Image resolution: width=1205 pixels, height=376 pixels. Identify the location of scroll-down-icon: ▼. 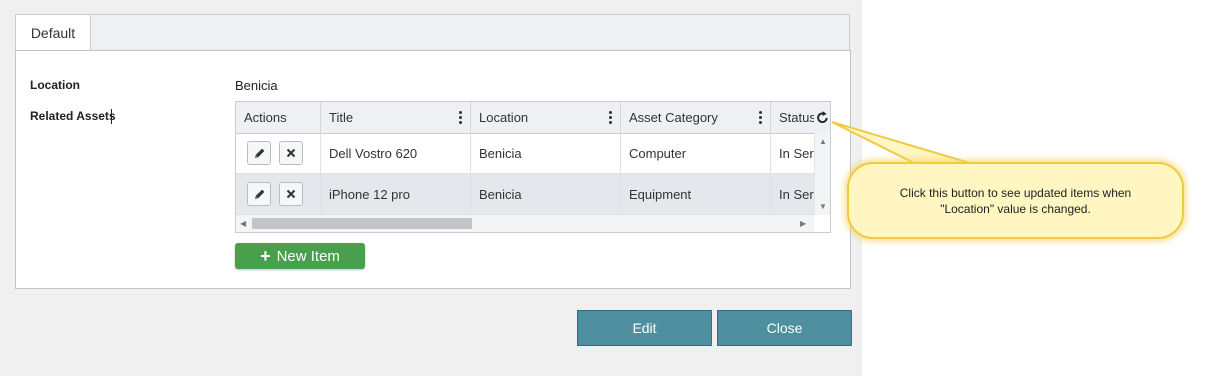
(823, 207).